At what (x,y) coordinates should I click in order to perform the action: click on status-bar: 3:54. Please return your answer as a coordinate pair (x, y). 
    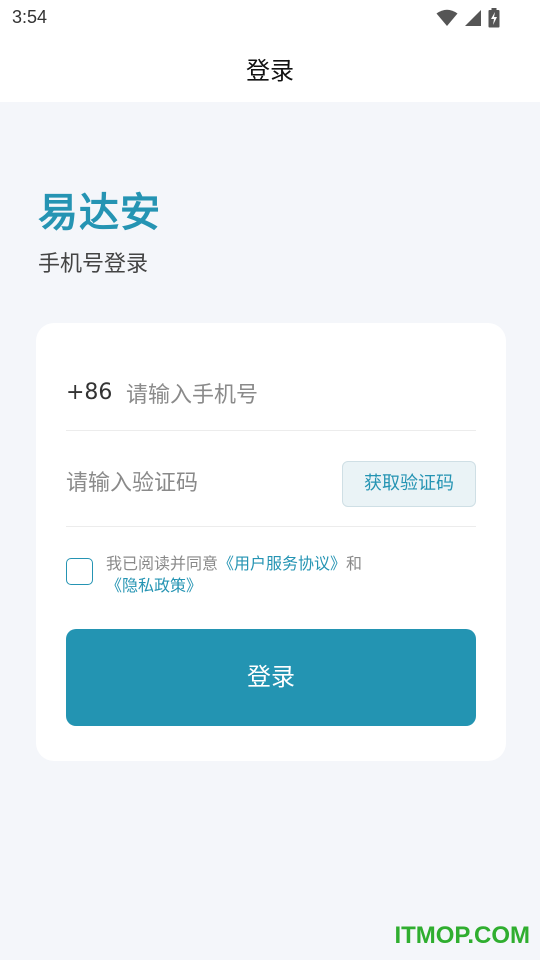
    Looking at the image, I should click on (270, 18).